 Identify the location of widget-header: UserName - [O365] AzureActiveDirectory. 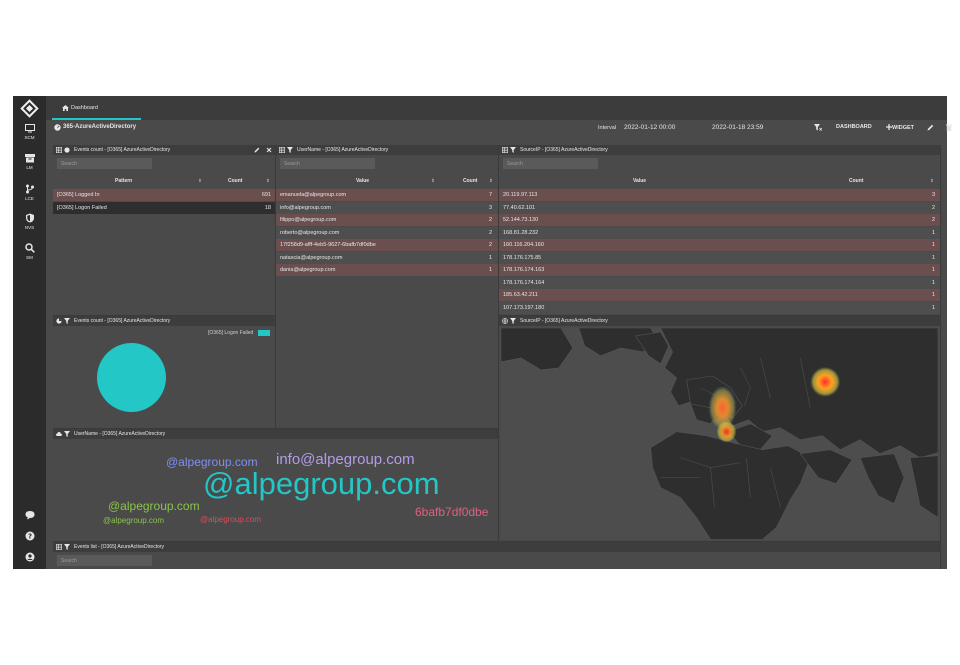
(387, 150).